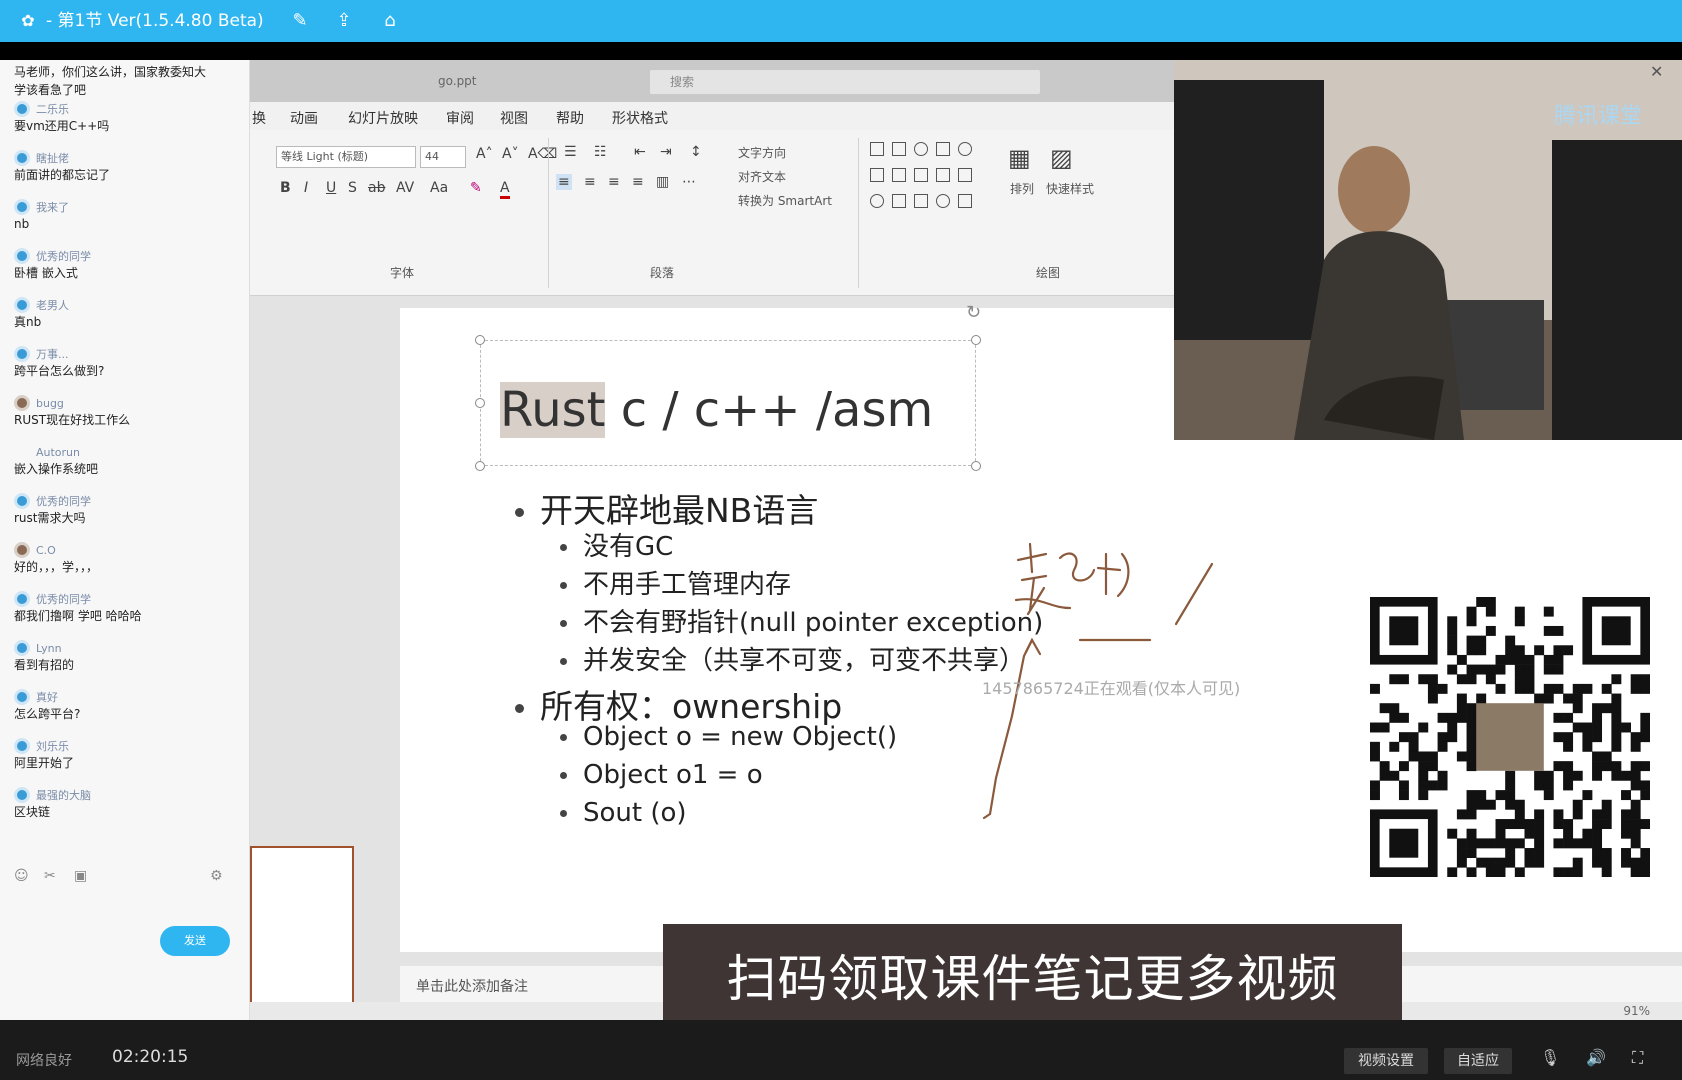  I want to click on microphone-icon: 🎙, so click(1550, 1057).